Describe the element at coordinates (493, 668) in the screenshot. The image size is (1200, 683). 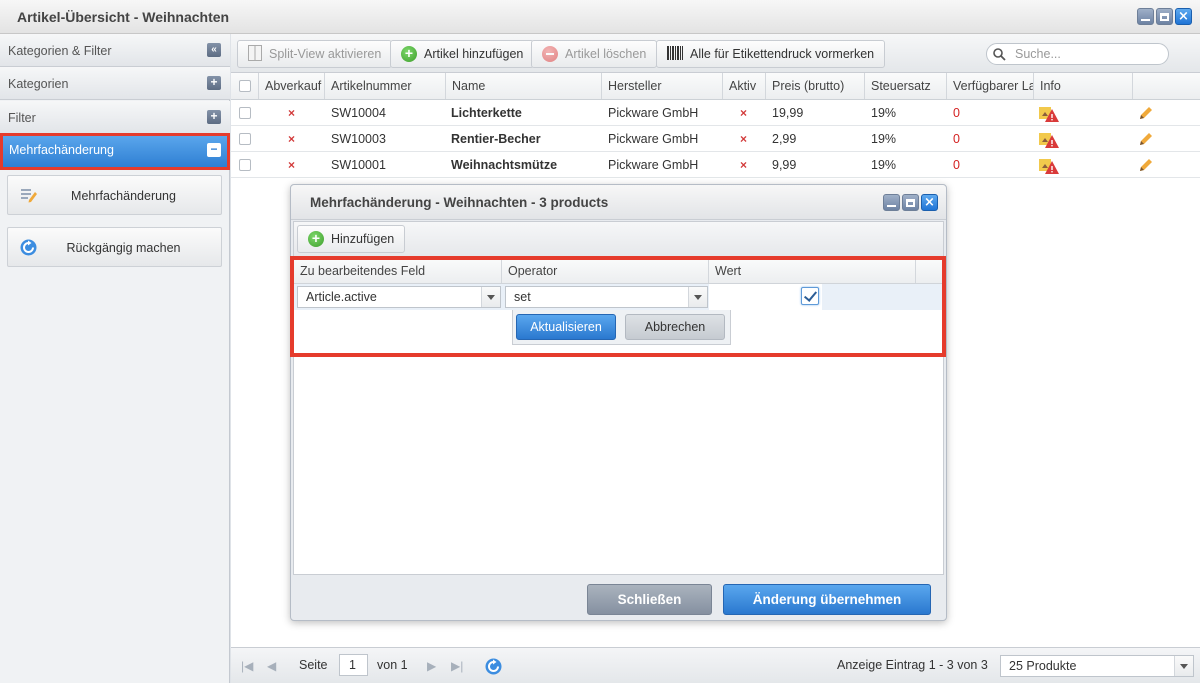
I see `refresh-icon` at that location.